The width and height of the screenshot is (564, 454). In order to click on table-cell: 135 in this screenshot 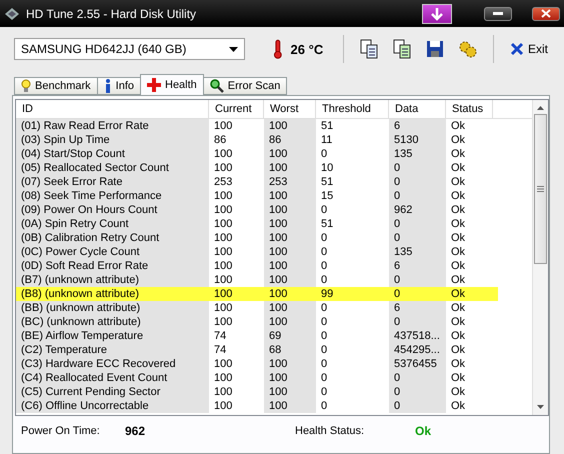, I will do `click(417, 252)`.